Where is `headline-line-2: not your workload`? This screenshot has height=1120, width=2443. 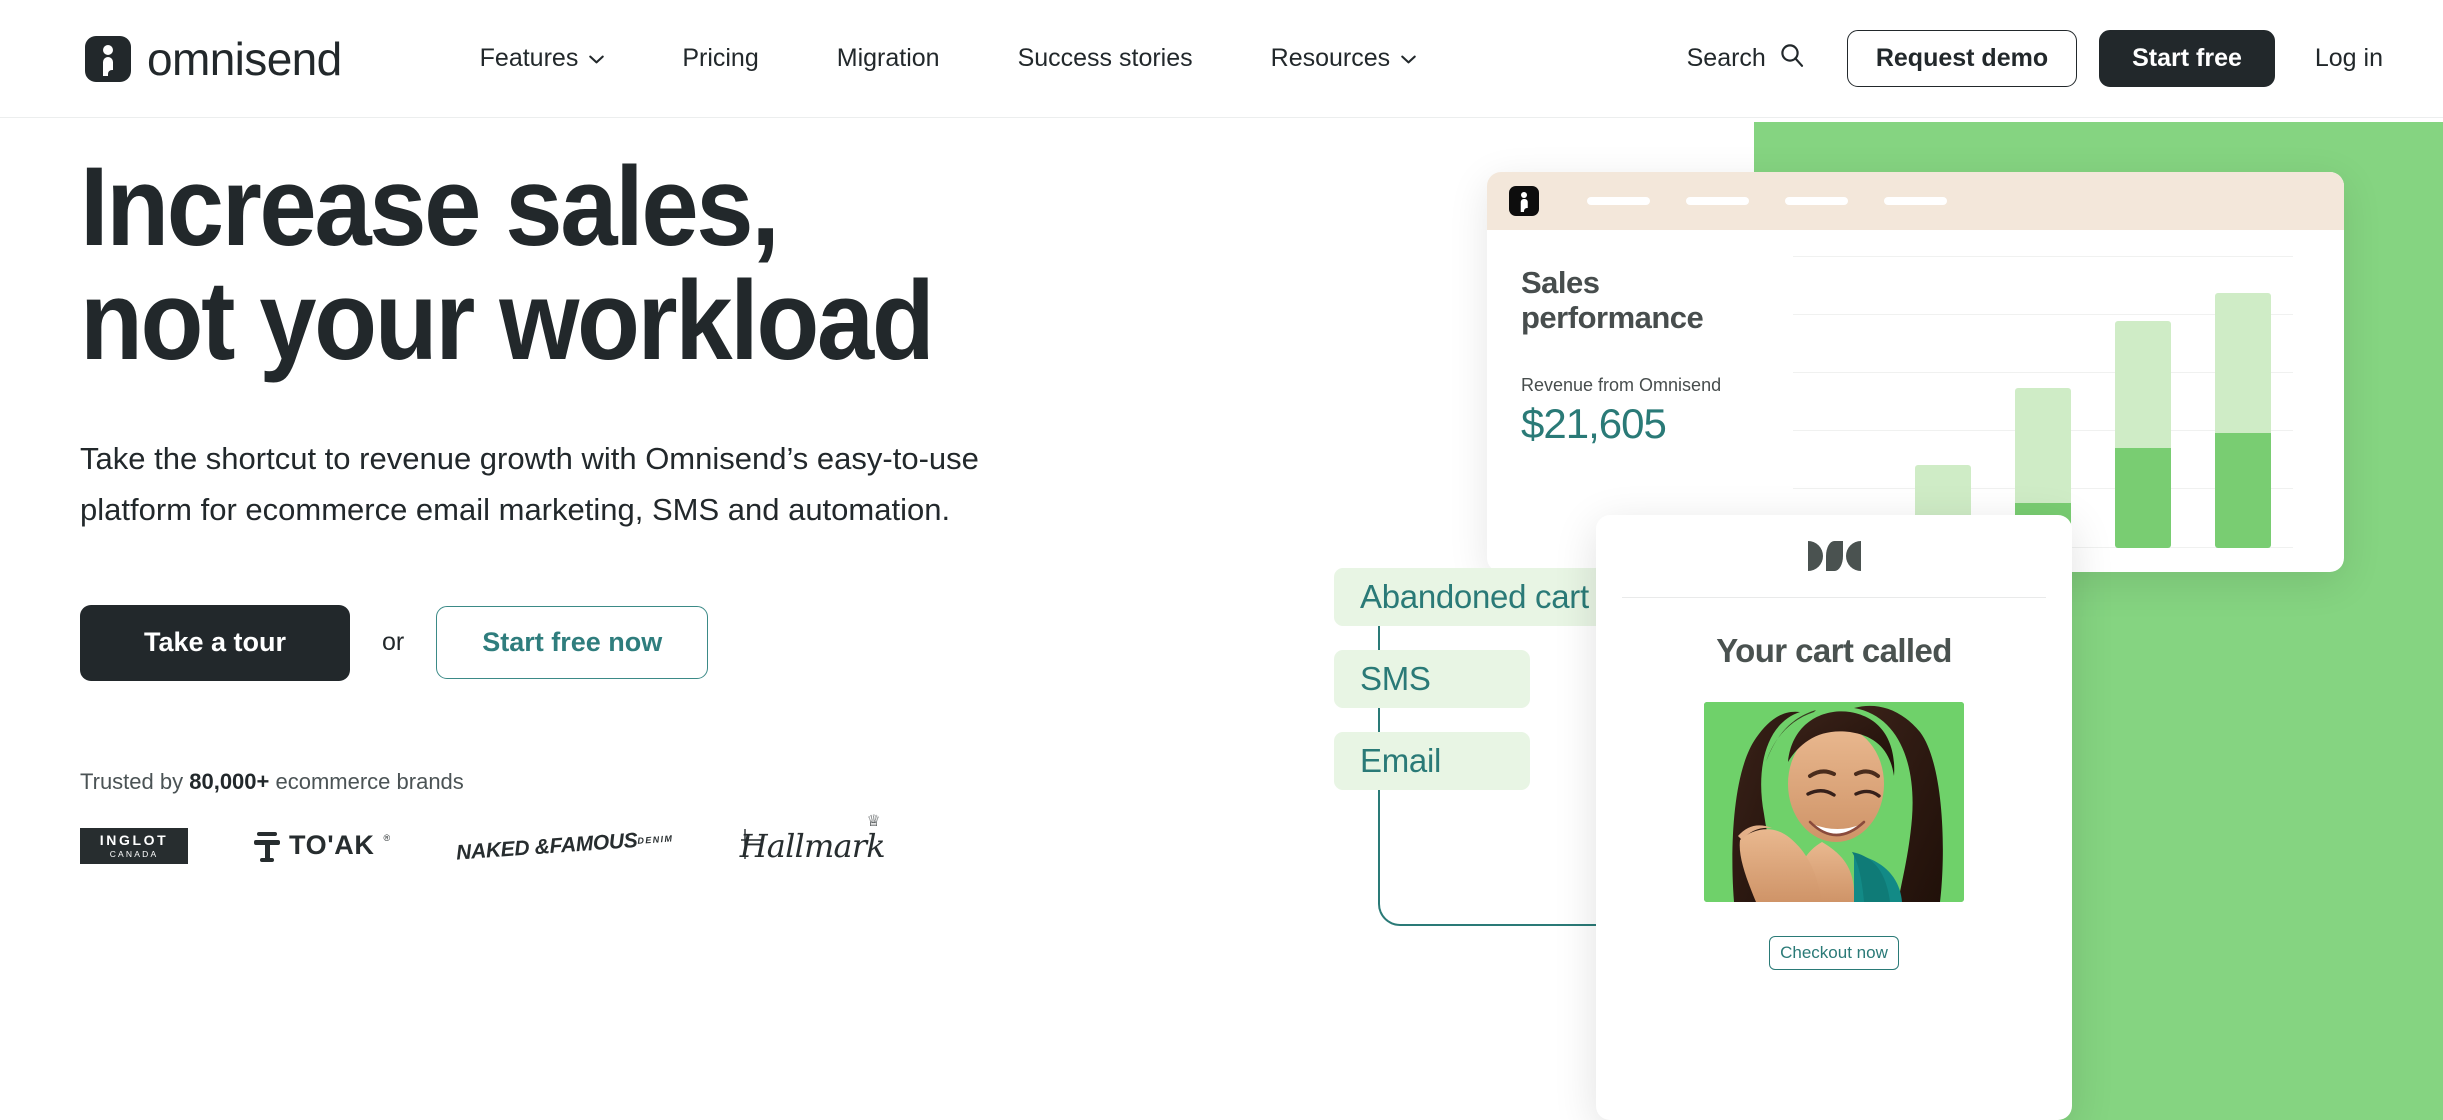 headline-line-2: not your workload is located at coordinates (507, 321).